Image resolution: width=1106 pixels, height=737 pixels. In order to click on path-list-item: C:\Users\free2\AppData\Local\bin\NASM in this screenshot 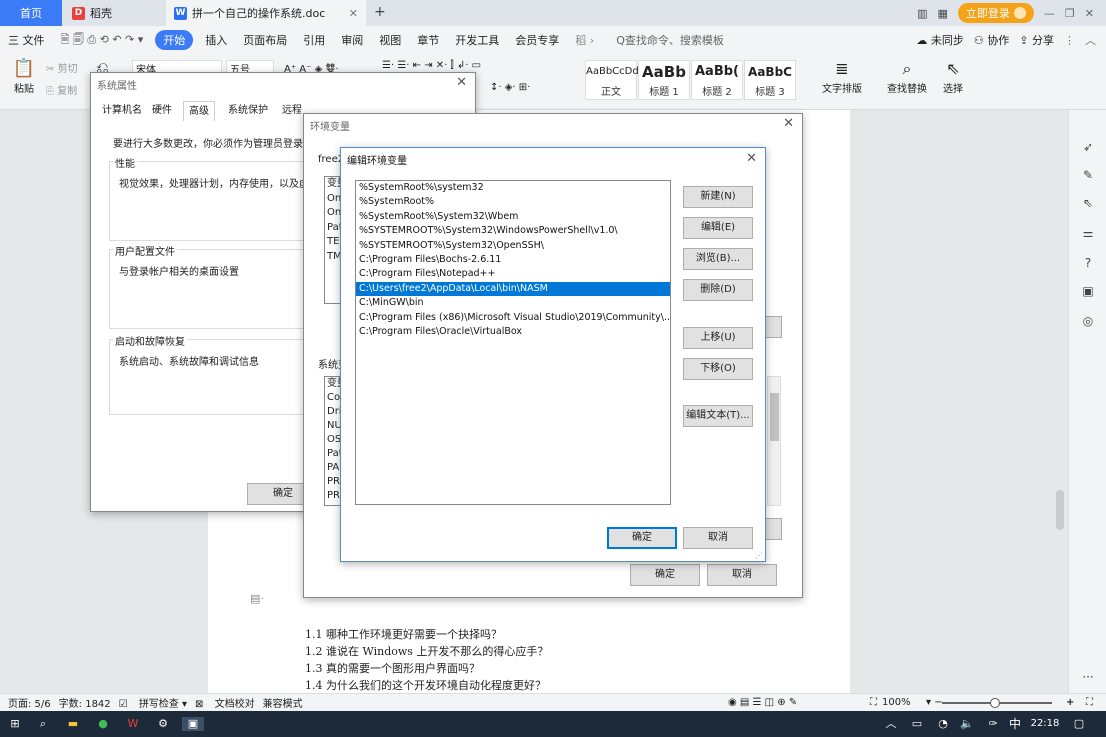, I will do `click(513, 289)`.